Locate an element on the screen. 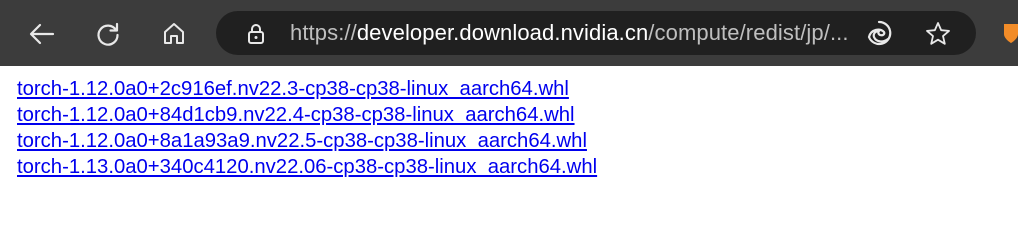  star-icon is located at coordinates (938, 34).